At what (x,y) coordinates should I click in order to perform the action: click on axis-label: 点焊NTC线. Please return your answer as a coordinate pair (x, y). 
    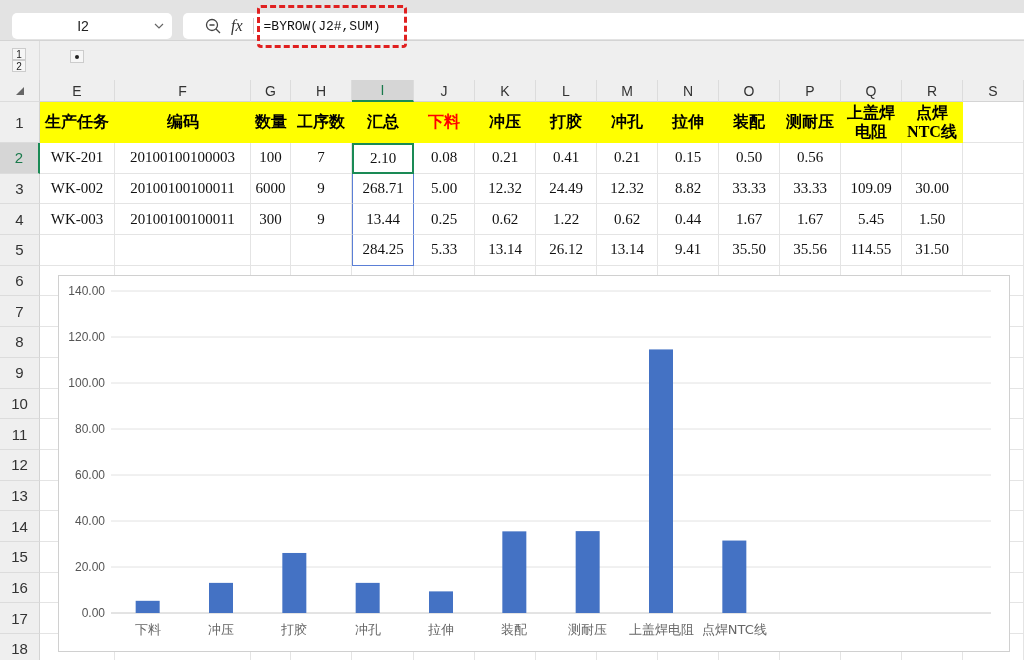
    Looking at the image, I should click on (734, 629).